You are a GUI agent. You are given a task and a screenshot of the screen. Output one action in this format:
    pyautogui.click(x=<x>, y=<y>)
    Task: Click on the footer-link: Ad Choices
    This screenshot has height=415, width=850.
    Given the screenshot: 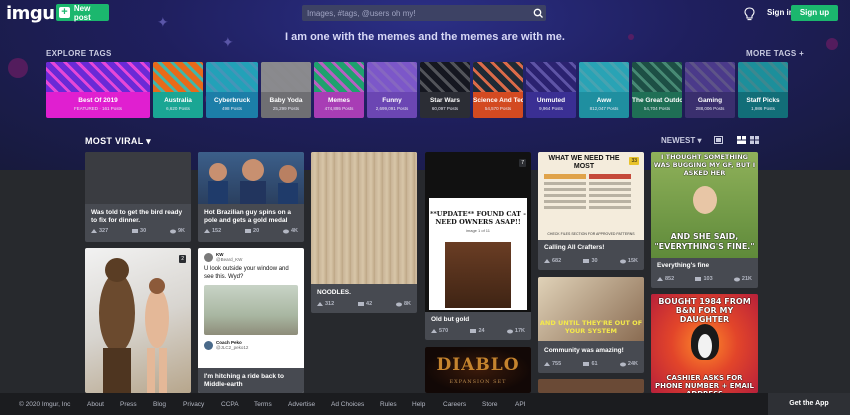 What is the action you would take?
    pyautogui.click(x=347, y=404)
    